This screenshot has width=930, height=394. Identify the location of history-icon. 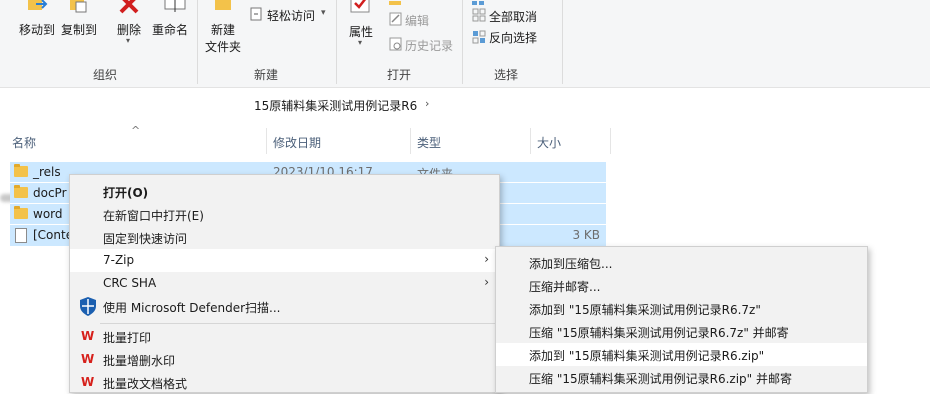
(396, 44).